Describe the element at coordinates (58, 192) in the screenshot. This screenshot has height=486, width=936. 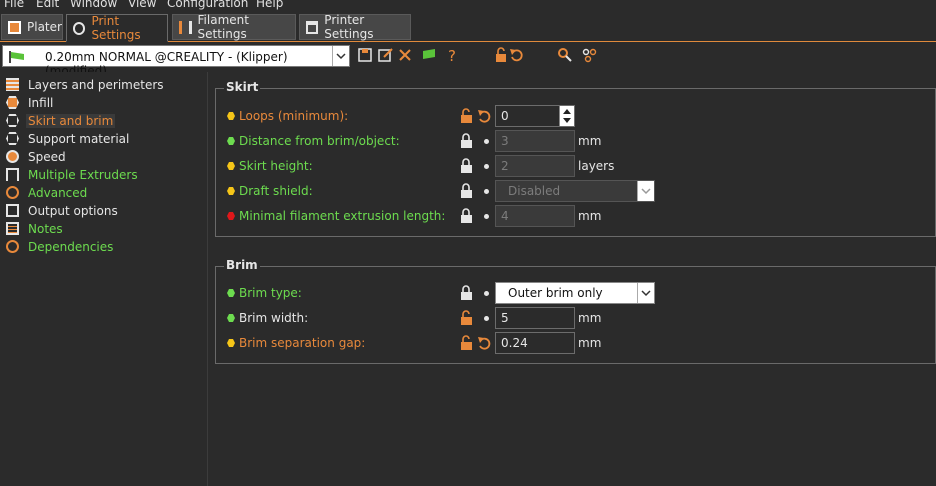
I see `sidebar-item-label: Advanced` at that location.